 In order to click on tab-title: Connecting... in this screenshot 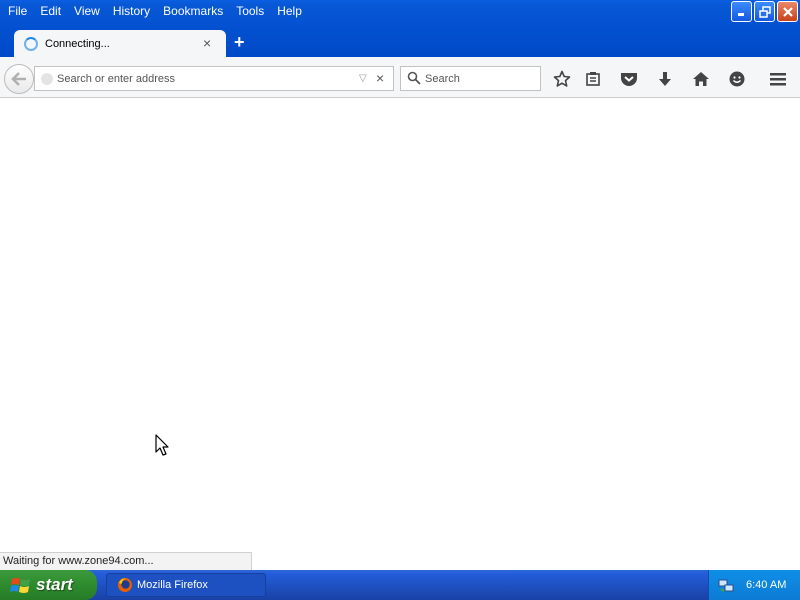, I will do `click(77, 44)`.